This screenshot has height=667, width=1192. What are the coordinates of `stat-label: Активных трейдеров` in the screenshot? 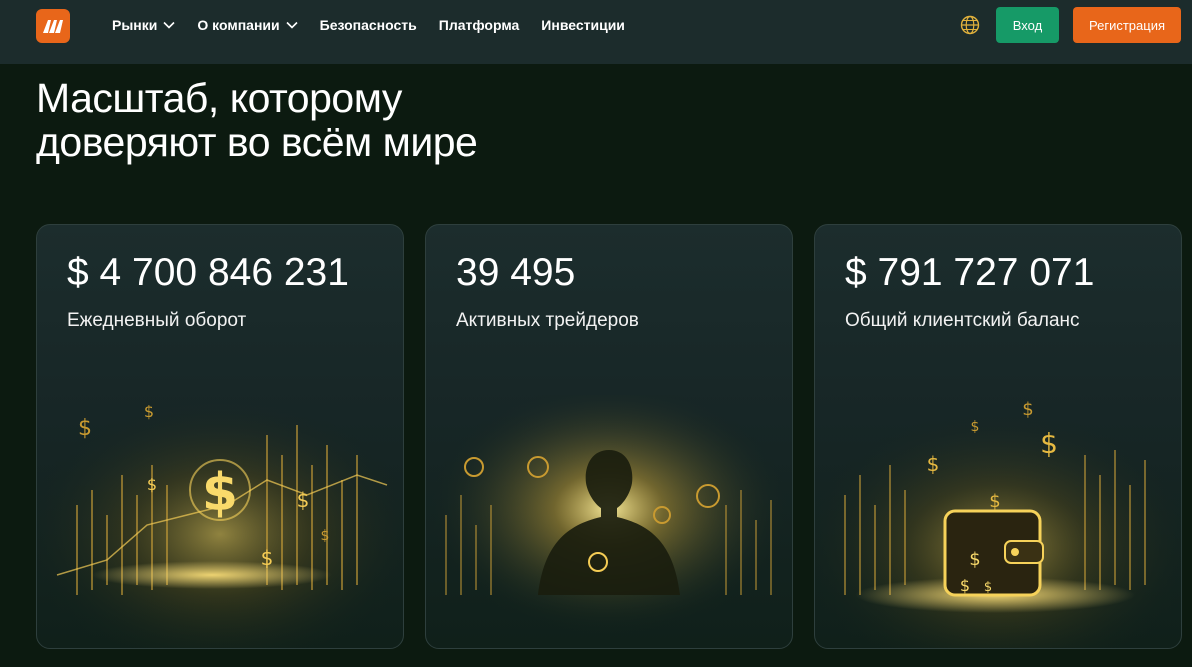 It's located at (547, 320).